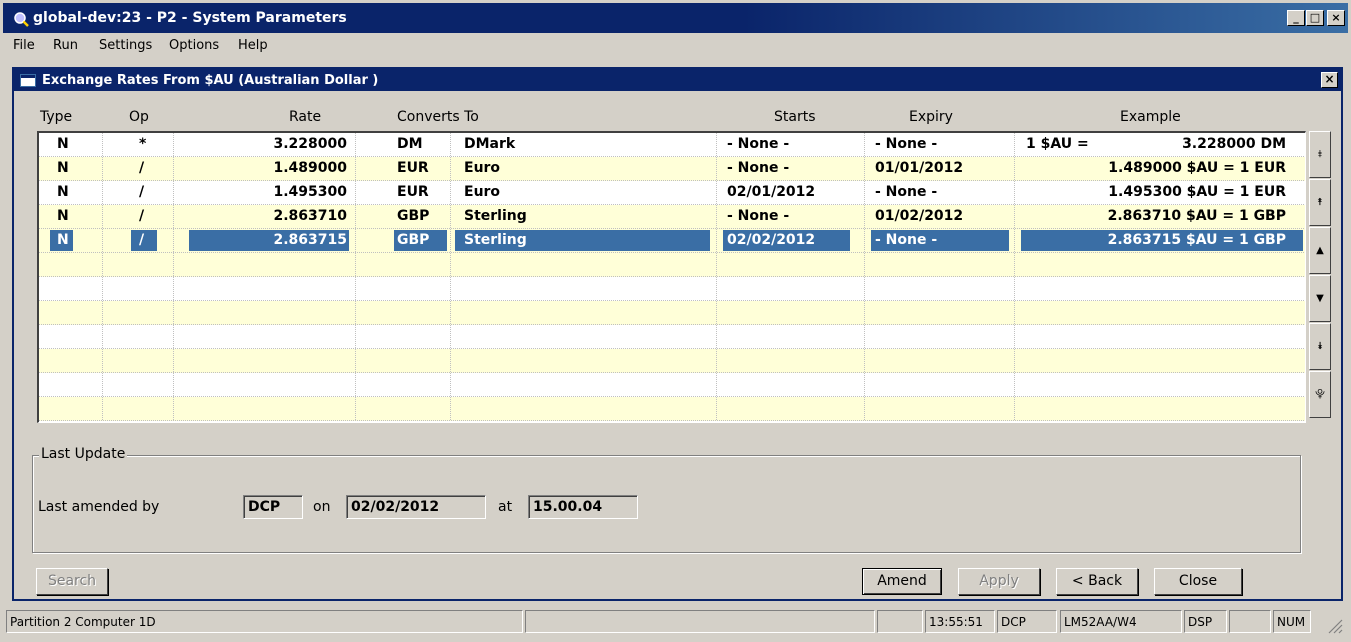 Image resolution: width=1351 pixels, height=642 pixels. I want to click on menu-run: Run, so click(65, 45).